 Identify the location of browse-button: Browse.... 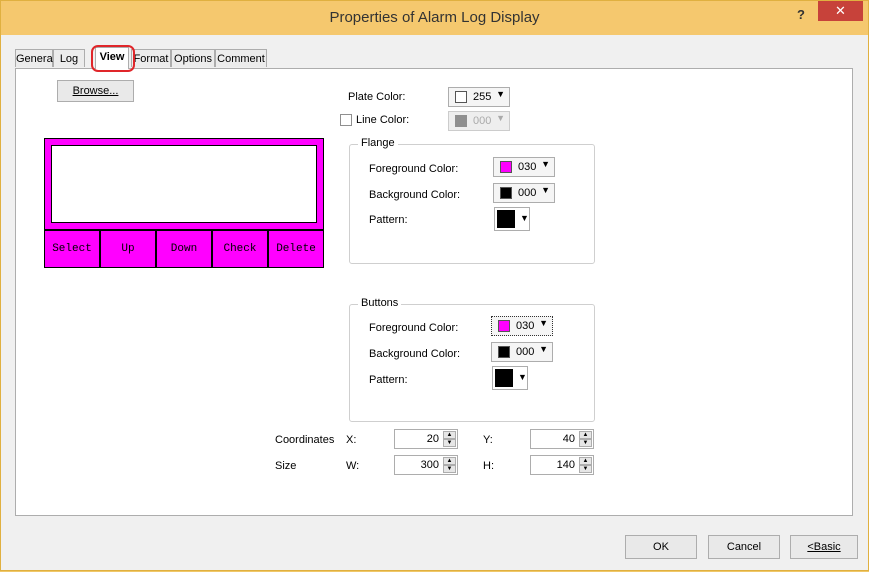
(95, 91).